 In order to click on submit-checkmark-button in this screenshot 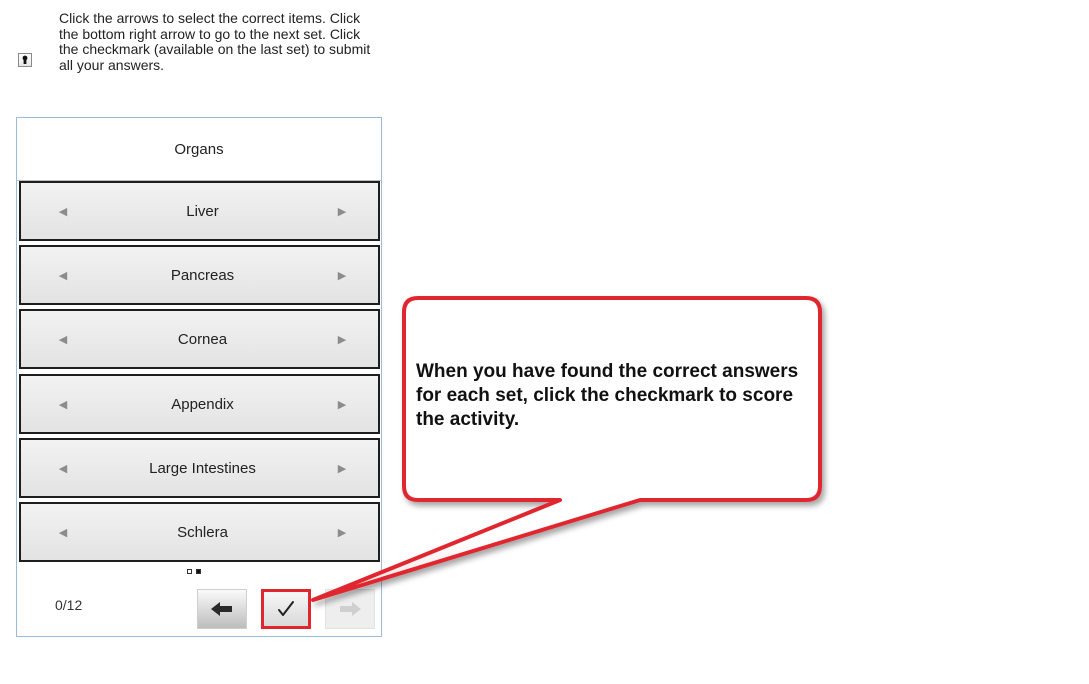, I will do `click(286, 609)`.